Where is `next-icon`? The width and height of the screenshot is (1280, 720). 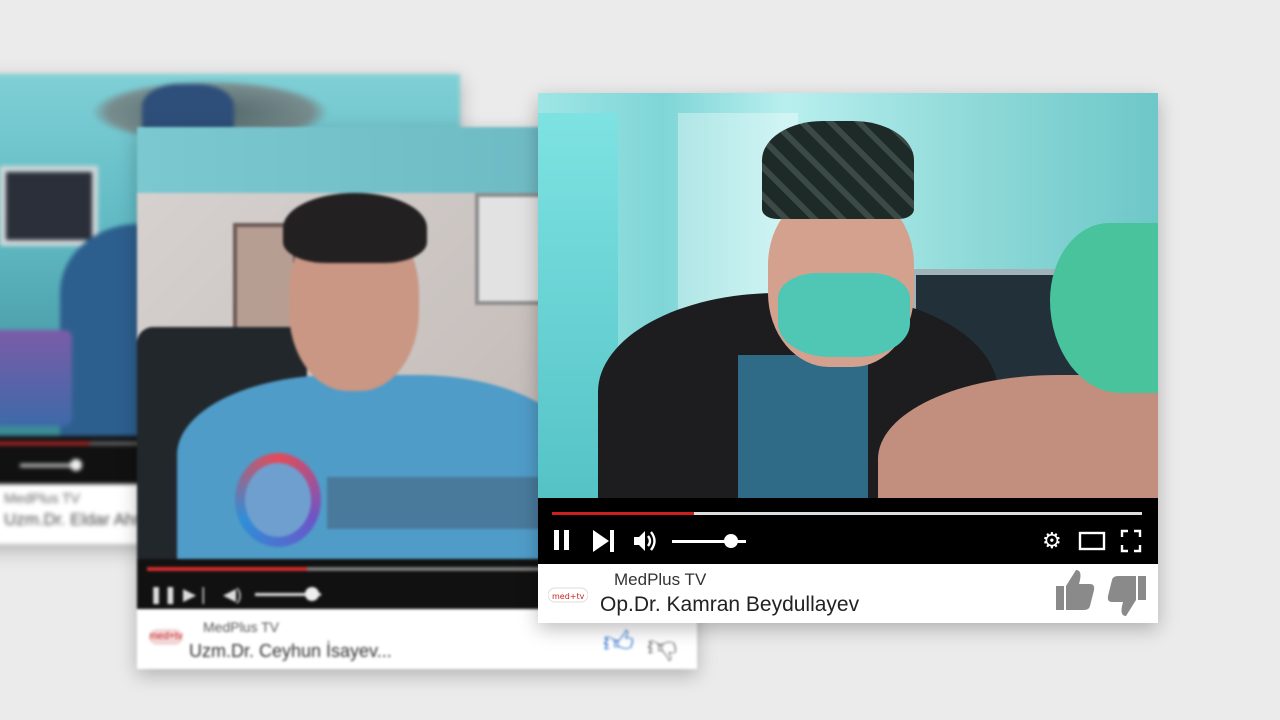 next-icon is located at coordinates (603, 541).